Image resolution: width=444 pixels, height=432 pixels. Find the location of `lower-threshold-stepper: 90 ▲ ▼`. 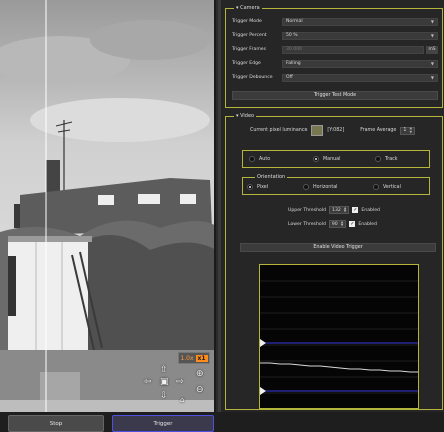

lower-threshold-stepper: 90 ▲ ▼ is located at coordinates (337, 223).